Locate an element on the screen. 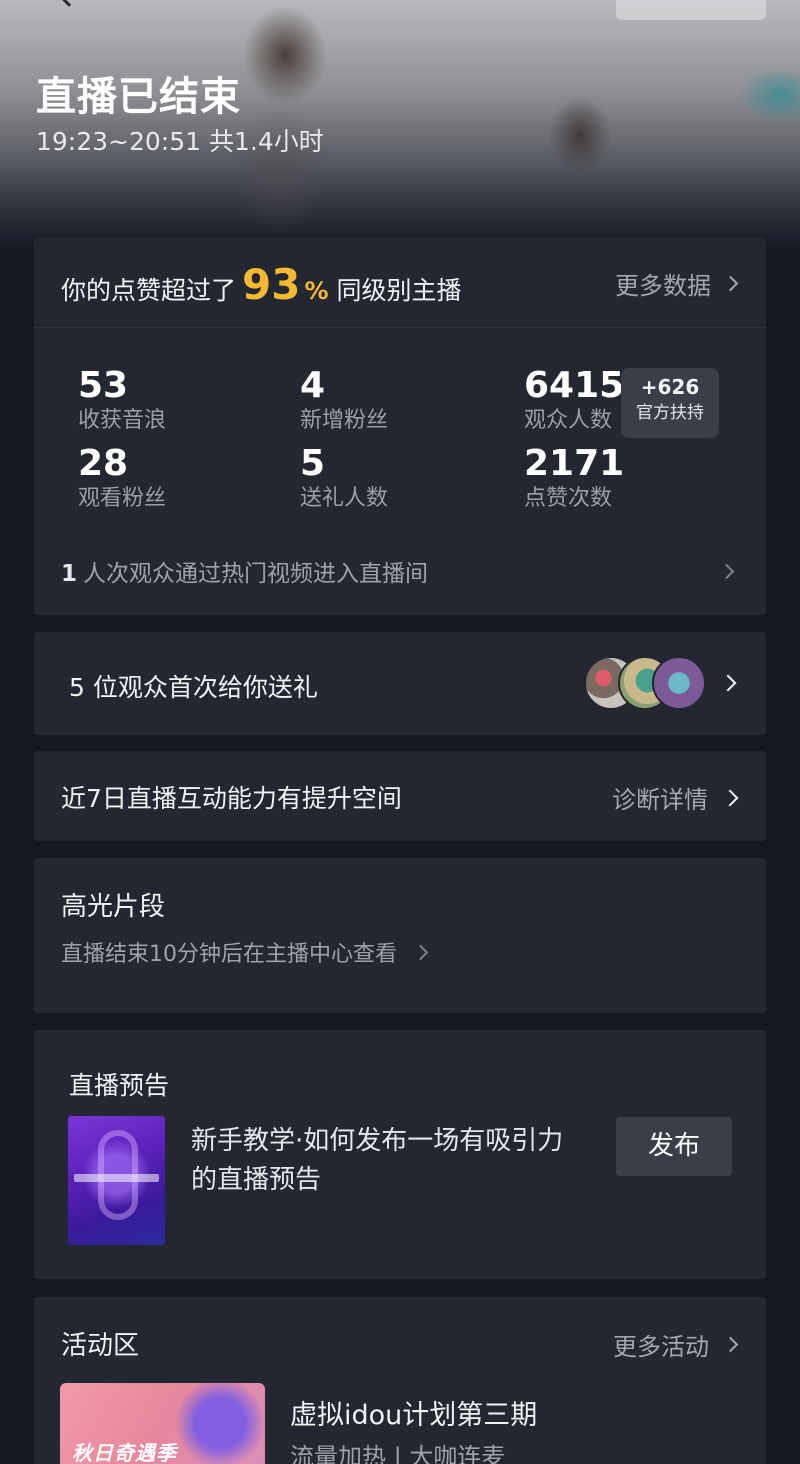  stat-watching-fans: 28 观看粉丝 is located at coordinates (122, 479).